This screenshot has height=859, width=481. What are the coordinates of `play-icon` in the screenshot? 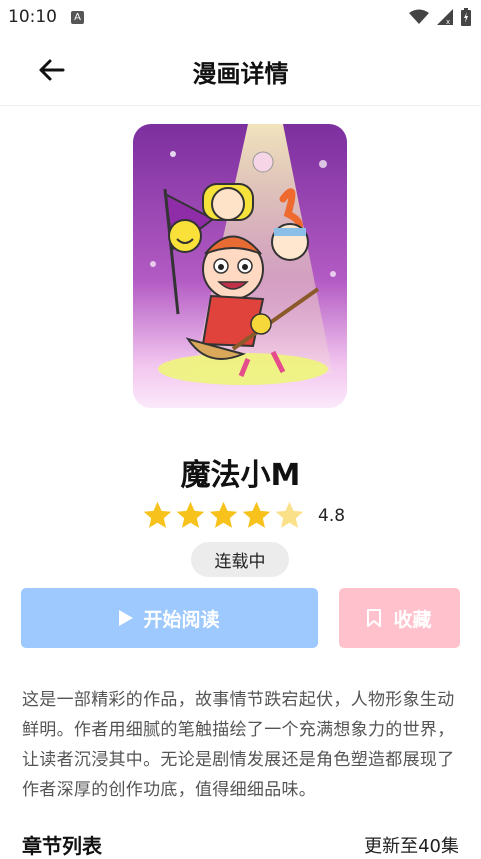 It's located at (126, 618).